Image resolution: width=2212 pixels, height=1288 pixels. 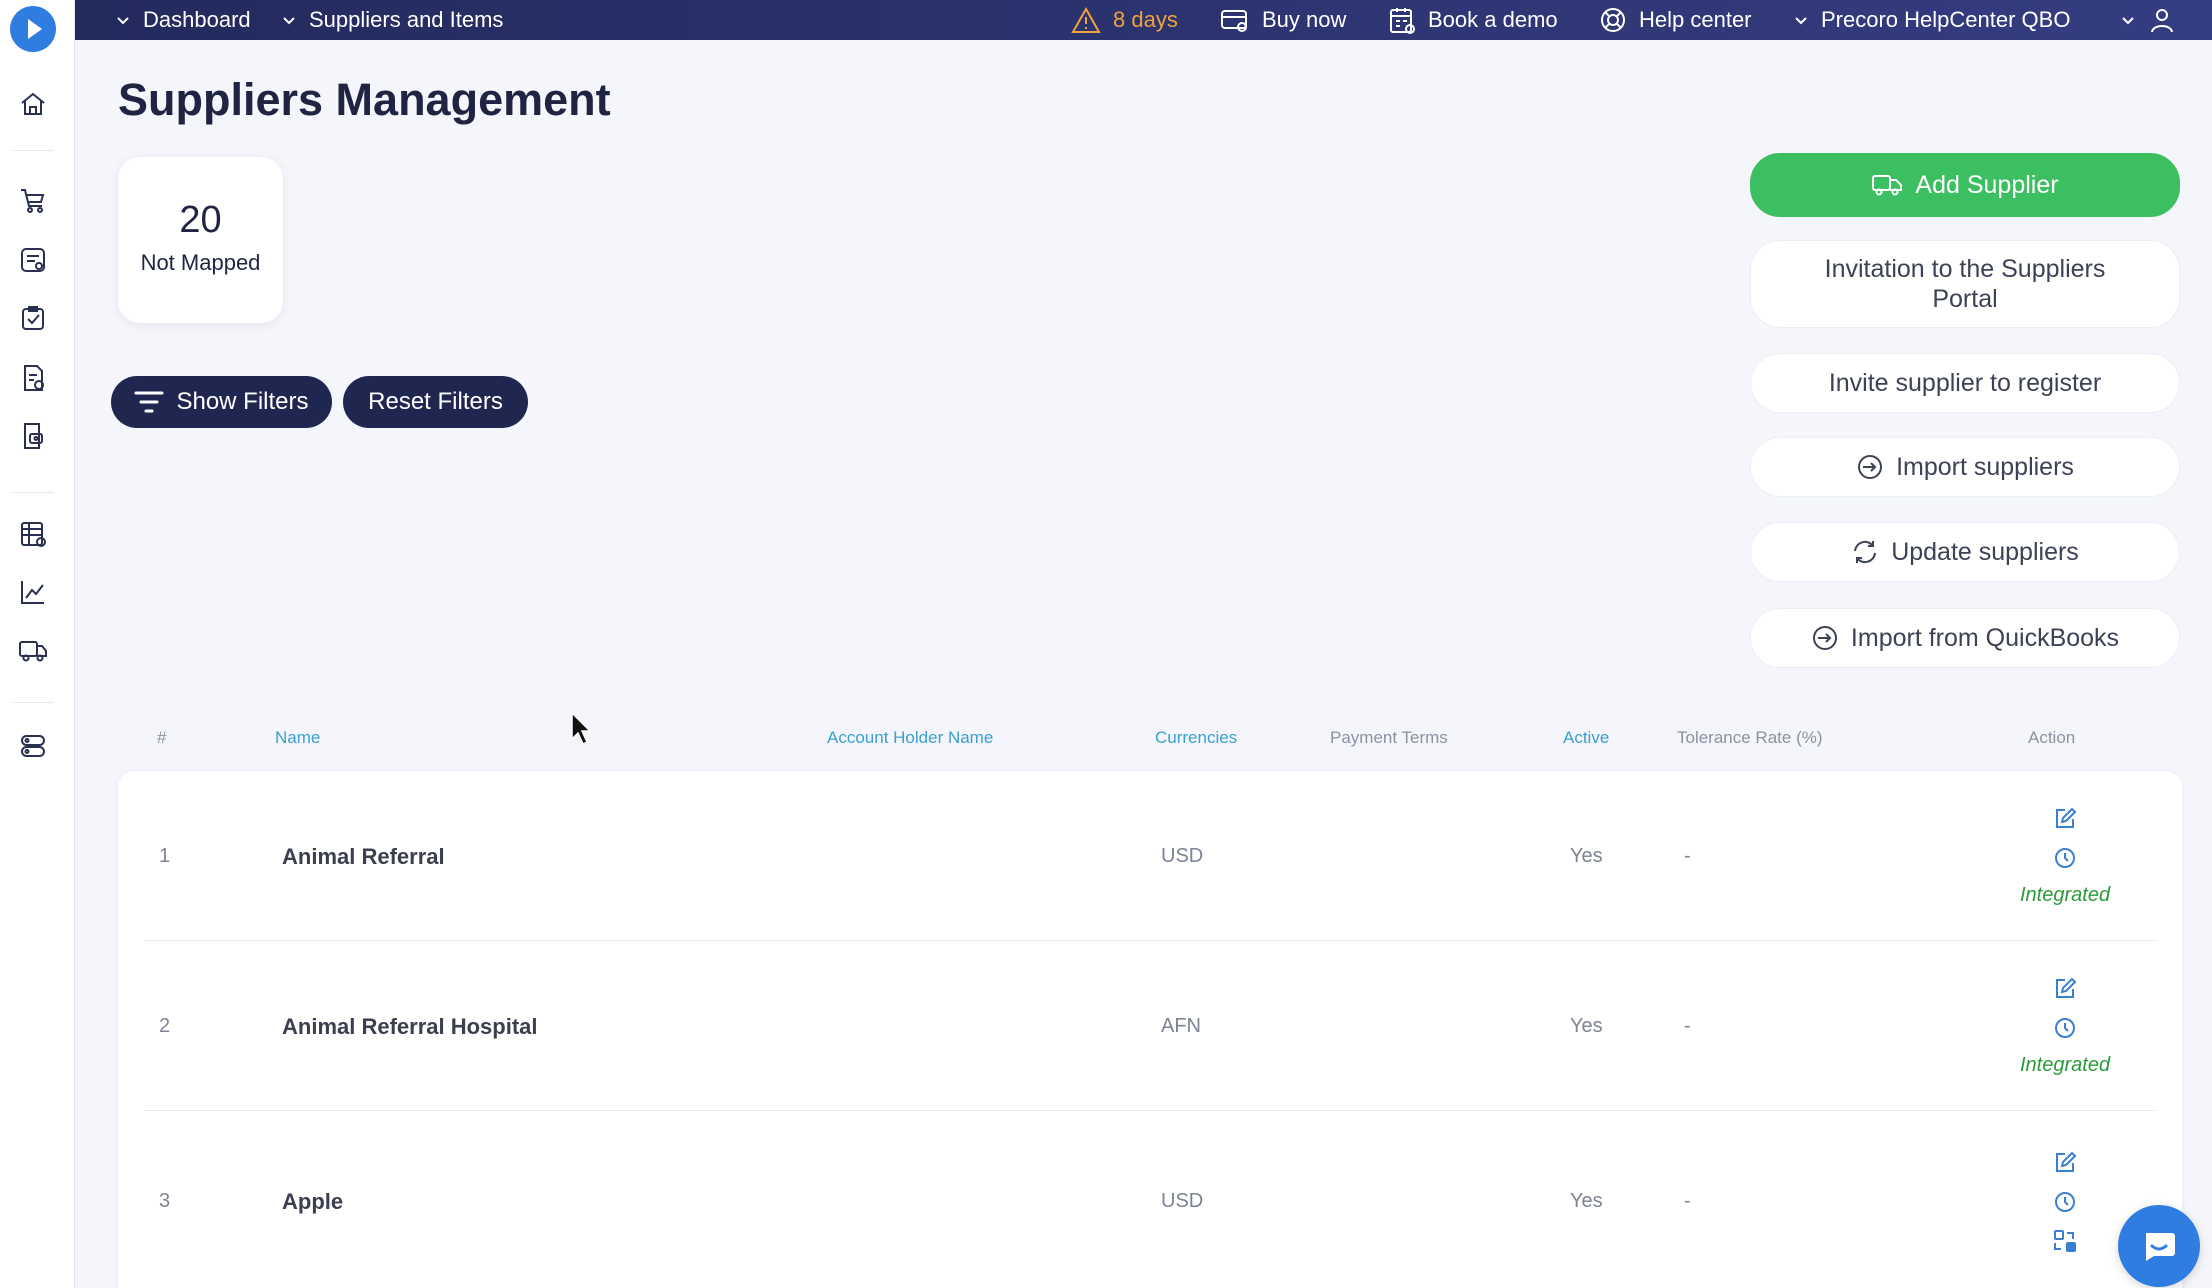 I want to click on refresh-icon, so click(x=1865, y=552).